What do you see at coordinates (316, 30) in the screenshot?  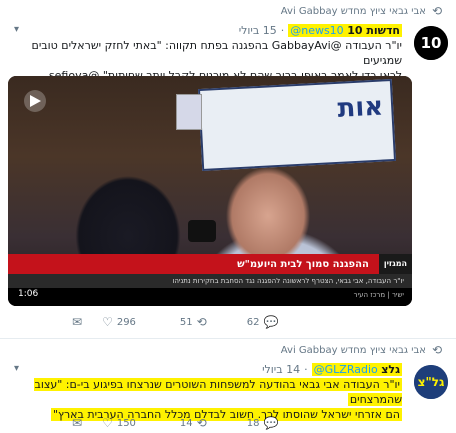 I see `author-handle: @news10` at bounding box center [316, 30].